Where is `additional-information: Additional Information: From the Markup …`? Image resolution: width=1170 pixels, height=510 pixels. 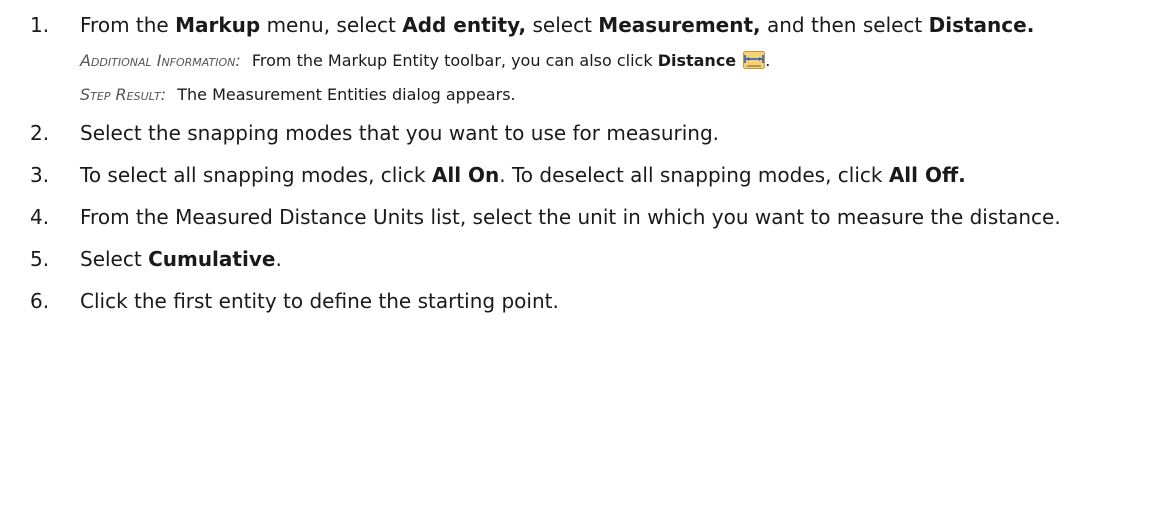
additional-information: Additional Information: From the Markup … is located at coordinates (617, 61).